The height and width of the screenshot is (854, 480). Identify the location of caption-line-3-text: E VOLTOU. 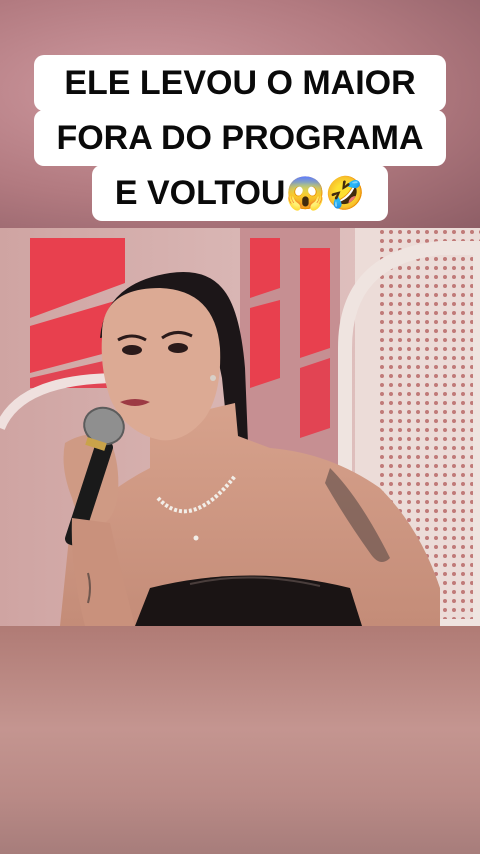
(200, 193).